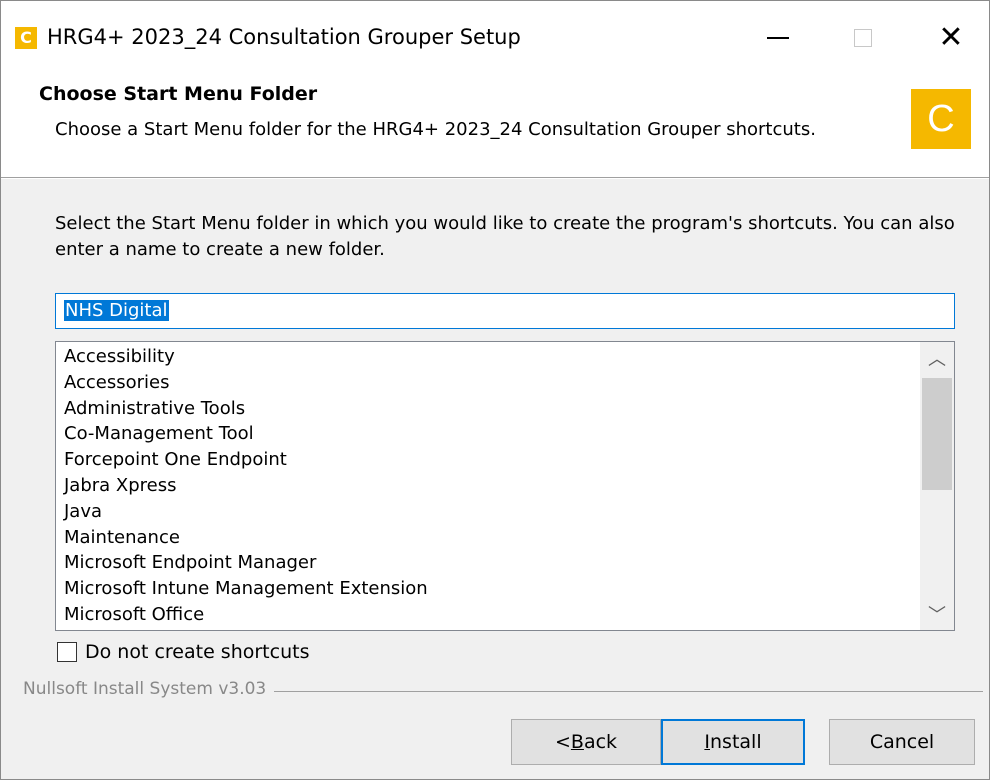 The width and height of the screenshot is (990, 780). I want to click on maximize-icon, so click(863, 38).